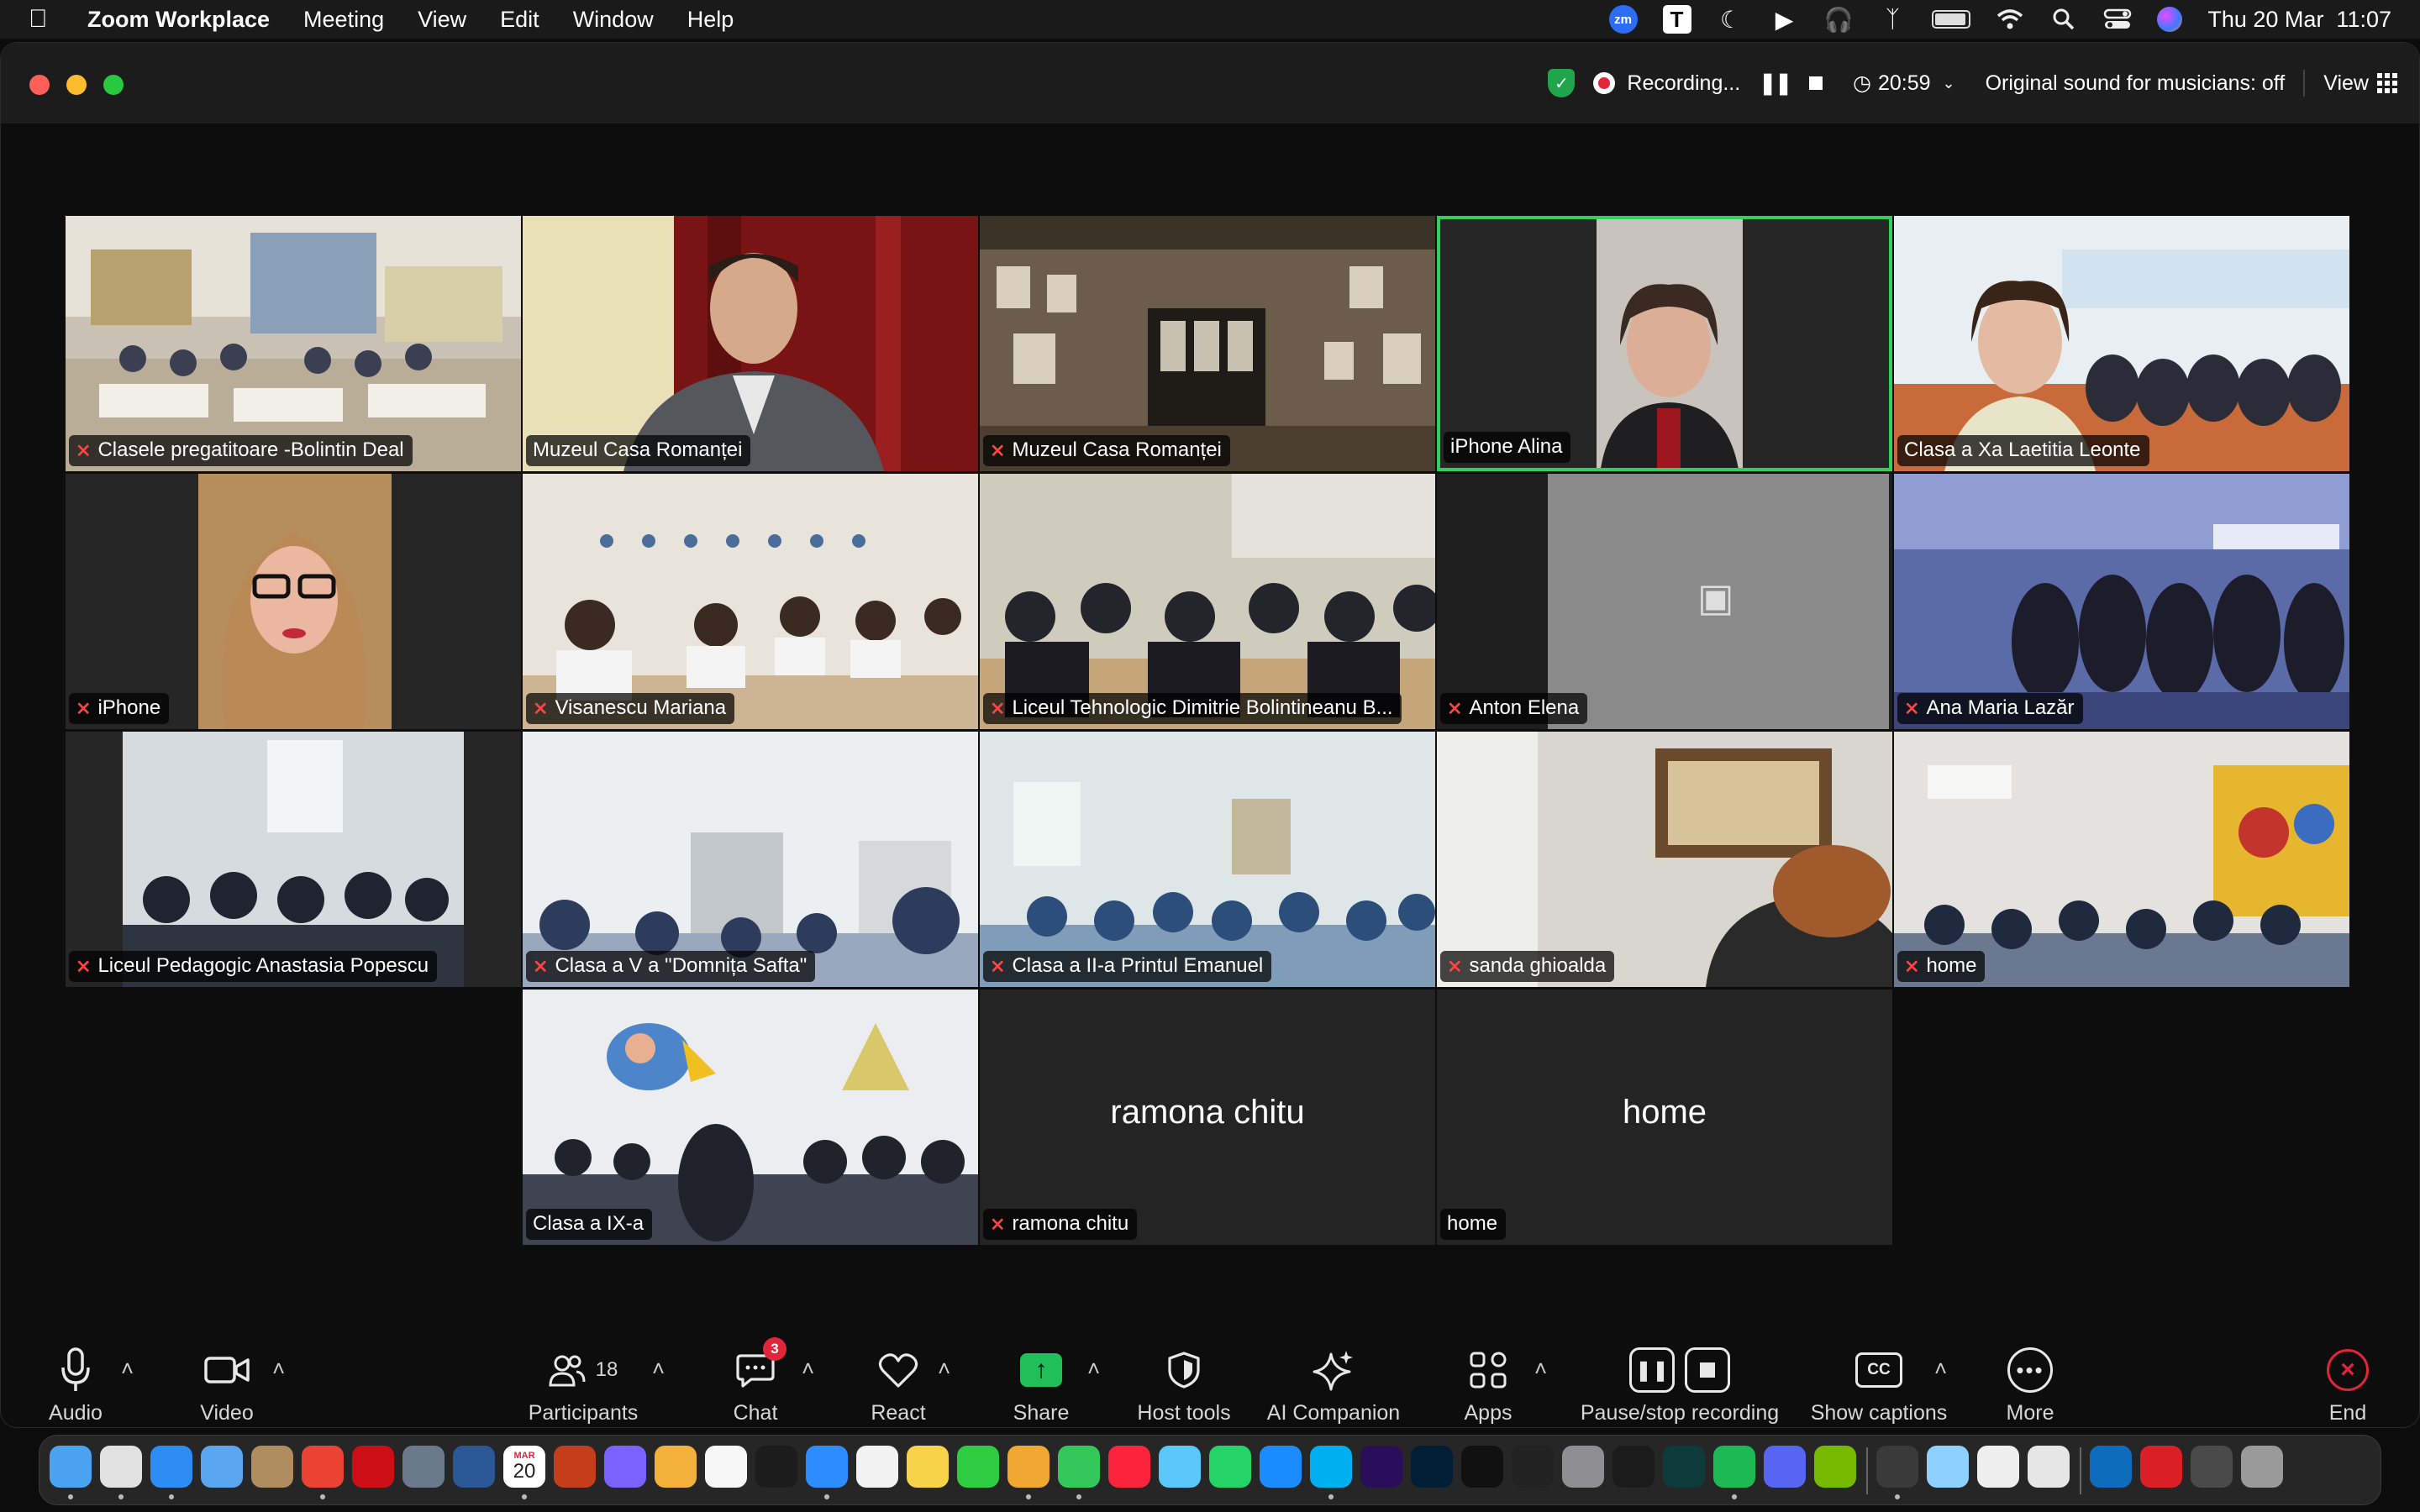 The width and height of the screenshot is (2420, 1512). What do you see at coordinates (1775, 83) in the screenshot?
I see `pause-recording-icon: ❚❚` at bounding box center [1775, 83].